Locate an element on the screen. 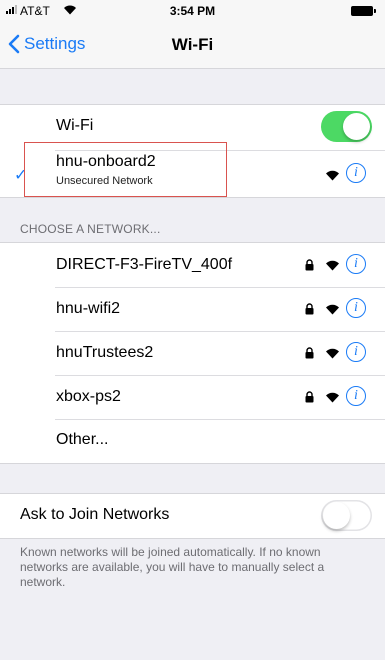 The width and height of the screenshot is (385, 660). ask-to-join-label: Ask to Join Networks is located at coordinates (95, 514).